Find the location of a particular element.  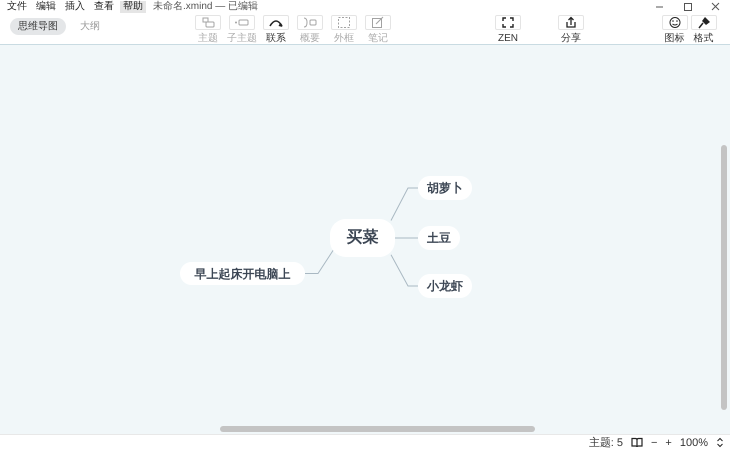

zoom-out-button: − is located at coordinates (654, 442).